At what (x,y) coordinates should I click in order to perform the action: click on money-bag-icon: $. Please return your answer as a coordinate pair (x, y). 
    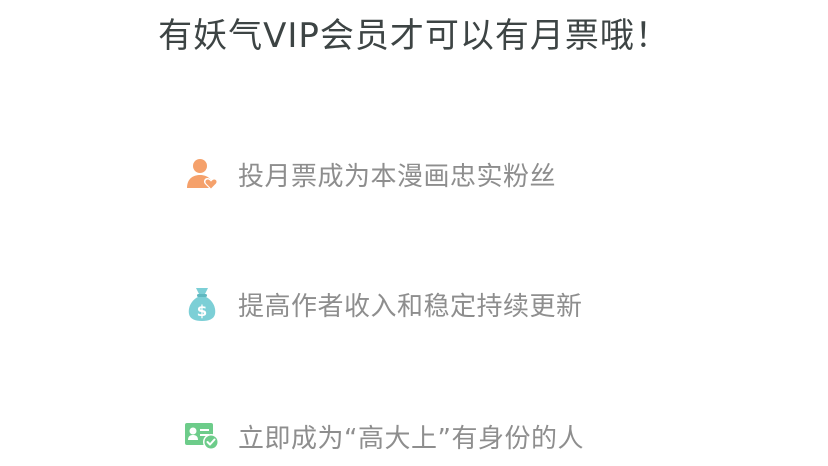
    Looking at the image, I should click on (202, 304).